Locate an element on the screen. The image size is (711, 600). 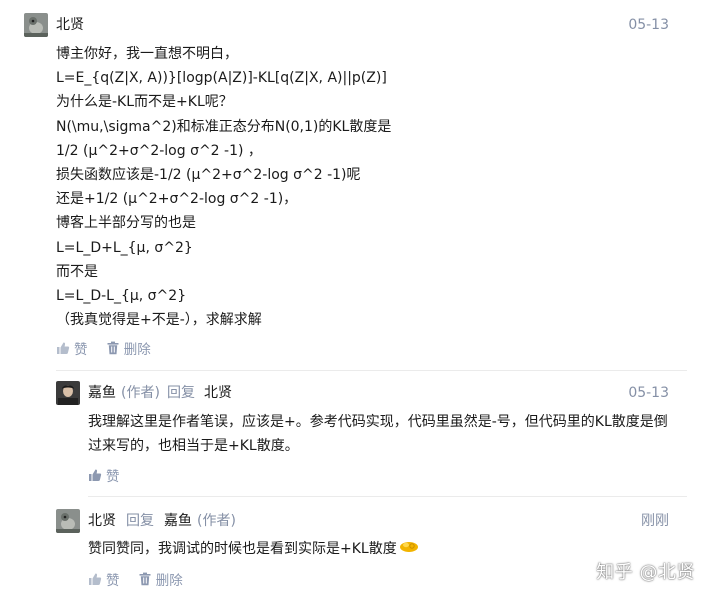
watermark: 知乎 @北贤 is located at coordinates (645, 572).